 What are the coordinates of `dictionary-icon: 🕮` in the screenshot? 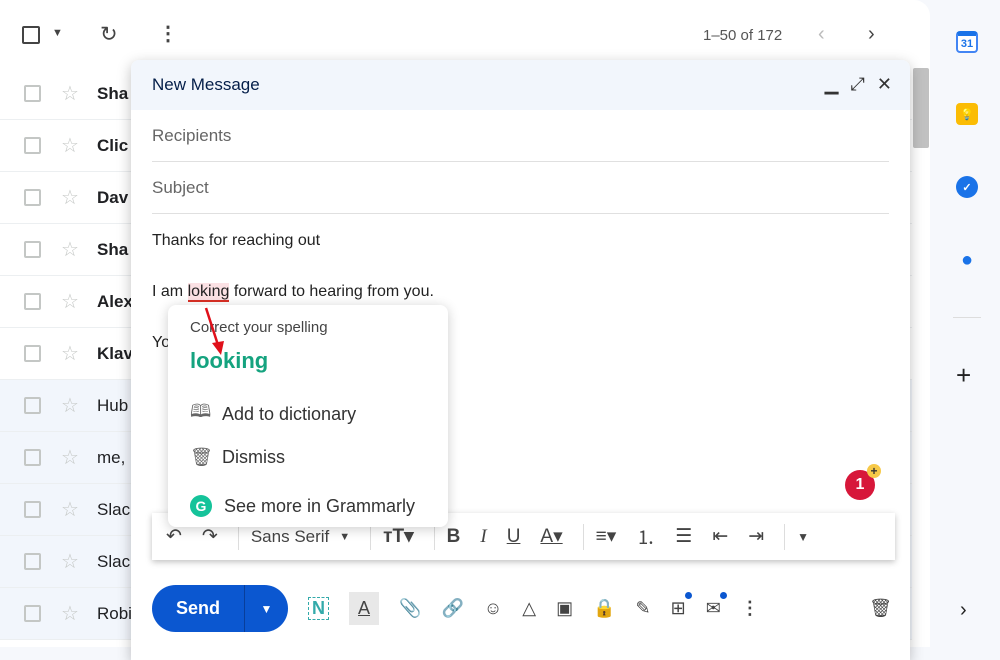 It's located at (201, 411).